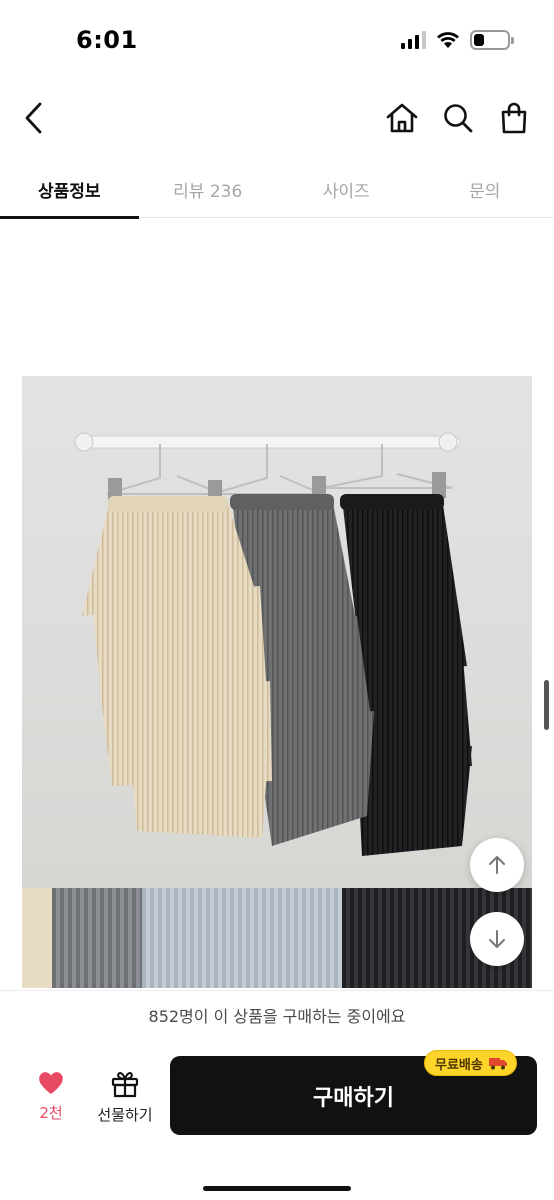  Describe the element at coordinates (125, 1100) in the screenshot. I see `gift-button: 선물하기` at that location.